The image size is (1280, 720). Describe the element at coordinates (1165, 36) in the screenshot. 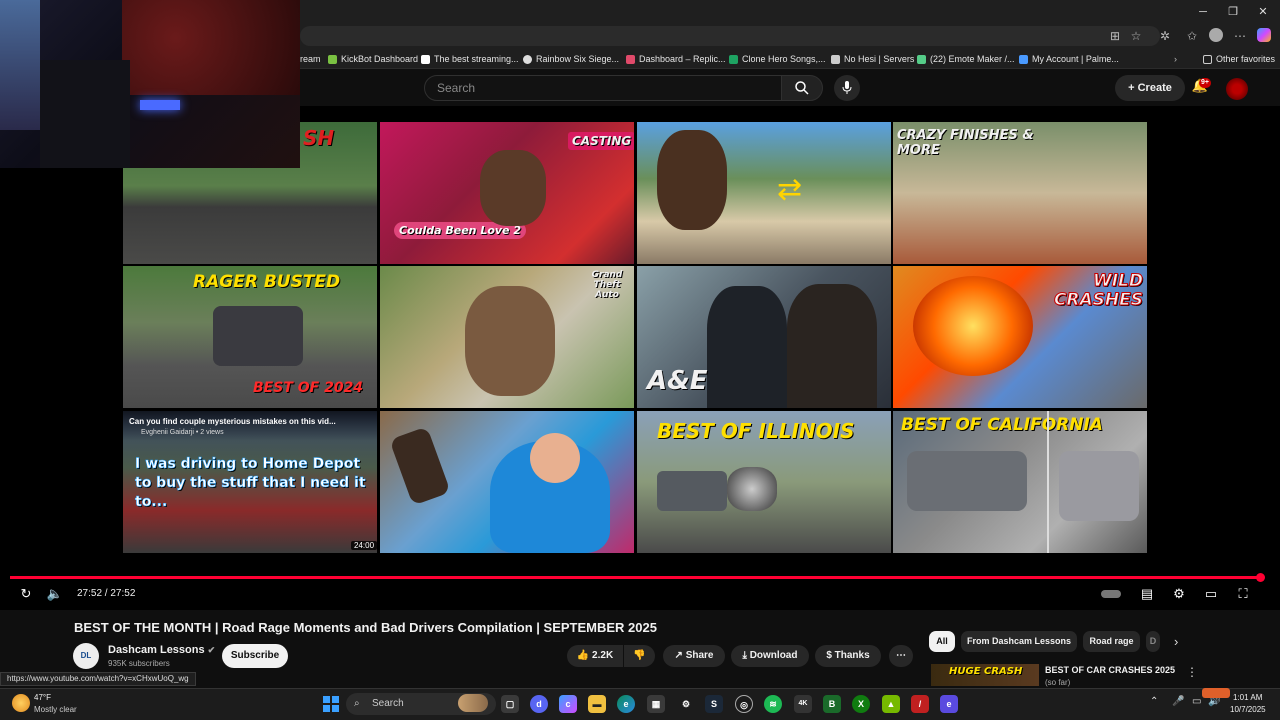

I see `extensions-icon: ✲` at that location.